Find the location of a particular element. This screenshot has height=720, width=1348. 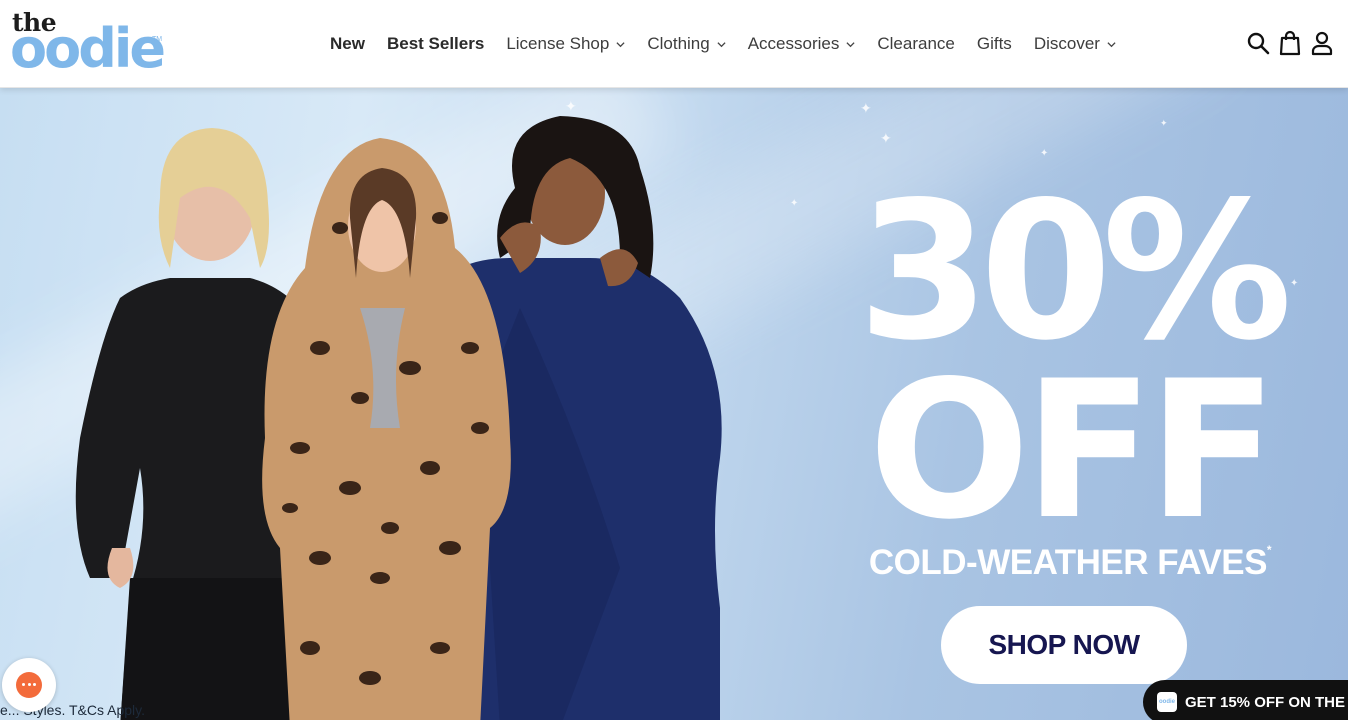

nav-item-clothing: Clothing is located at coordinates (686, 44).